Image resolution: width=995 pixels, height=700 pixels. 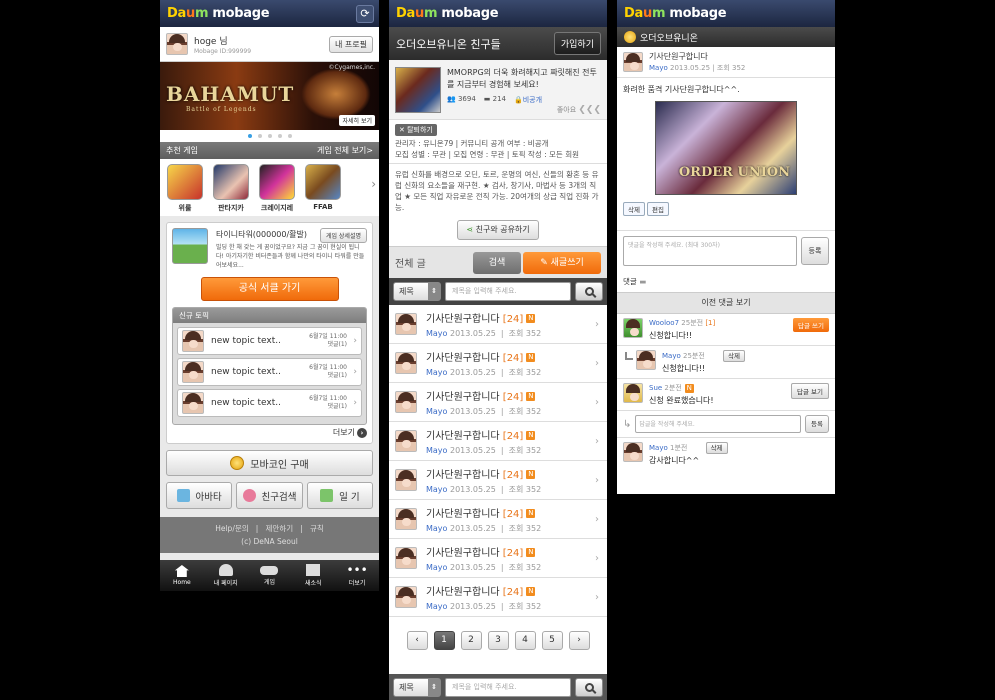 What do you see at coordinates (815, 250) in the screenshot?
I see `register-comment-button: 등록` at bounding box center [815, 250].